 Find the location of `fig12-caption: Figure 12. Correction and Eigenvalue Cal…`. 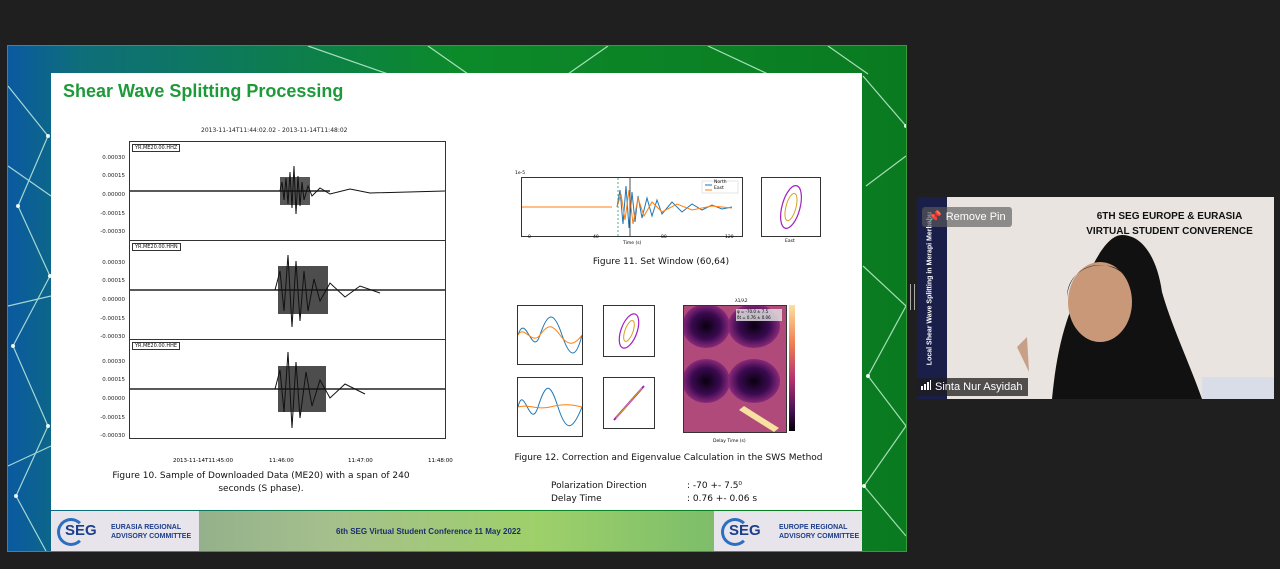

fig12-caption: Figure 12. Correction and Eigenvalue Cal… is located at coordinates (668, 458).